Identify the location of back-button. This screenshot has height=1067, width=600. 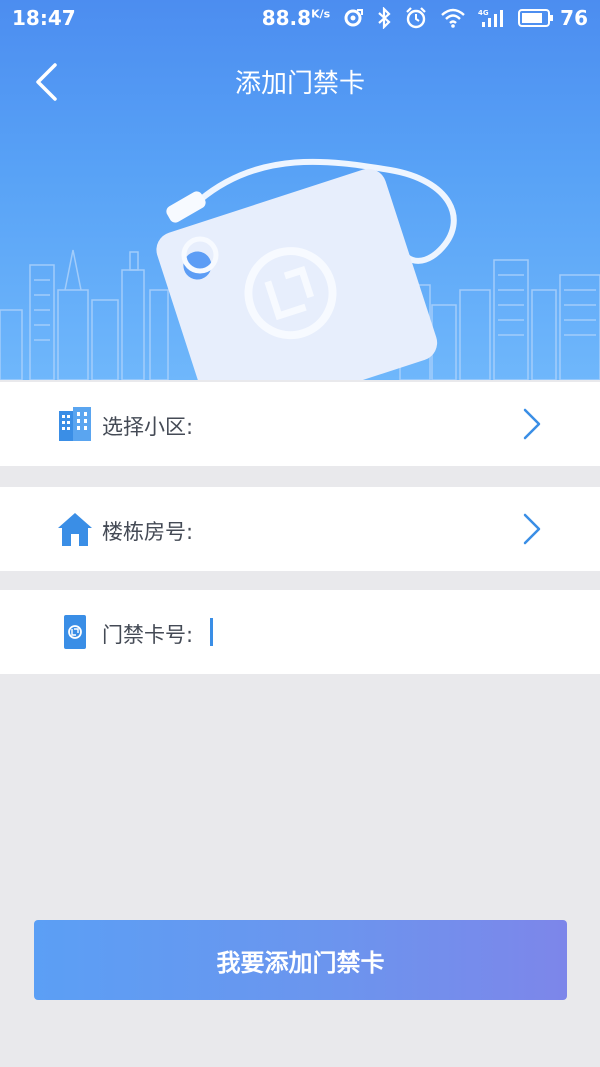
(46, 84).